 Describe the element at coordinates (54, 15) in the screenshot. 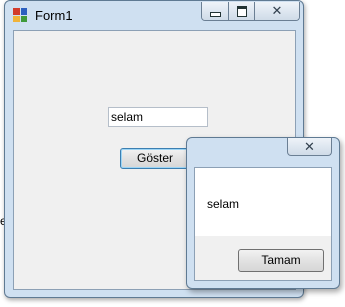

I see `window-title: Form1` at that location.